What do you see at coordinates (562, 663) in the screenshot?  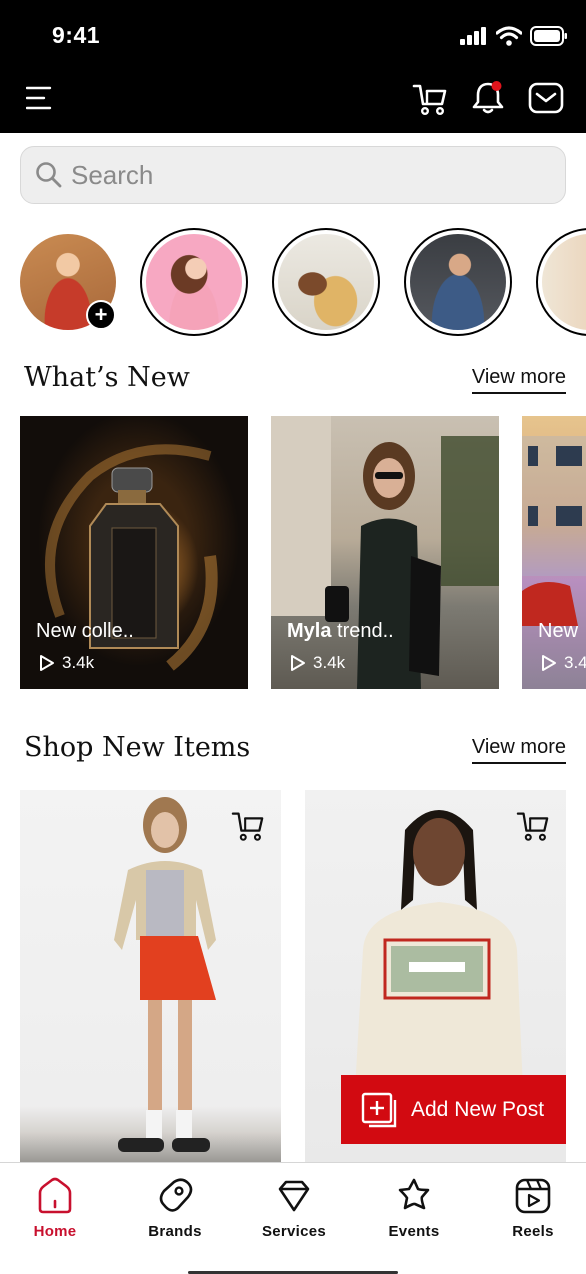 I see `card-views: 3.4` at bounding box center [562, 663].